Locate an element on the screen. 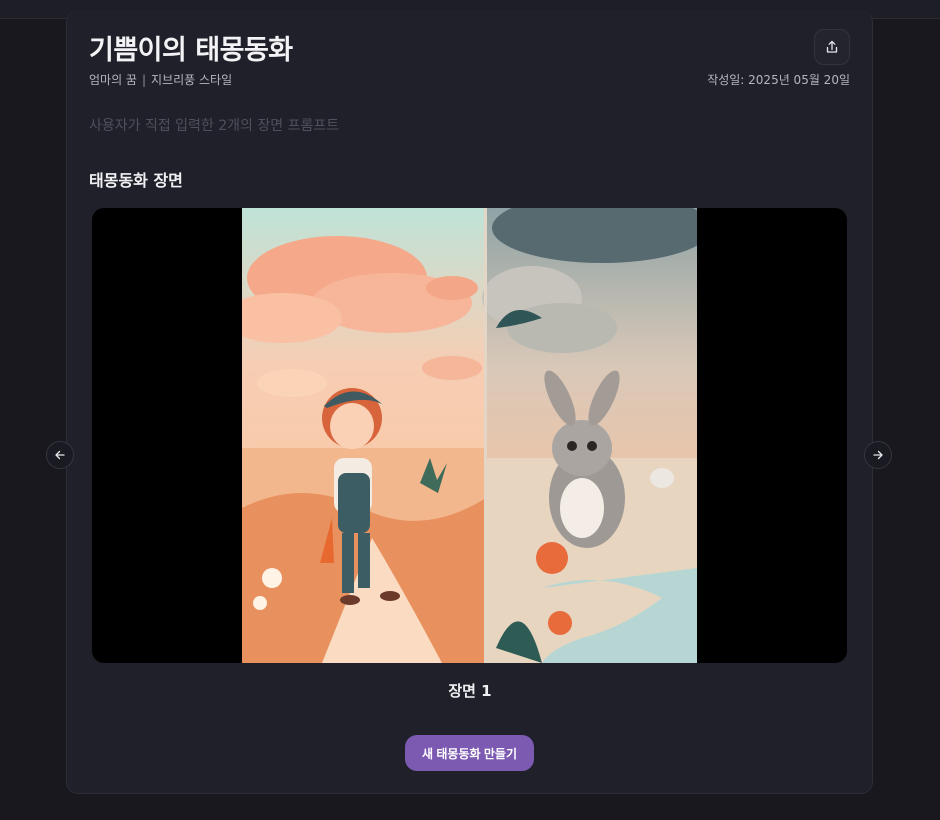  share-button is located at coordinates (832, 47).